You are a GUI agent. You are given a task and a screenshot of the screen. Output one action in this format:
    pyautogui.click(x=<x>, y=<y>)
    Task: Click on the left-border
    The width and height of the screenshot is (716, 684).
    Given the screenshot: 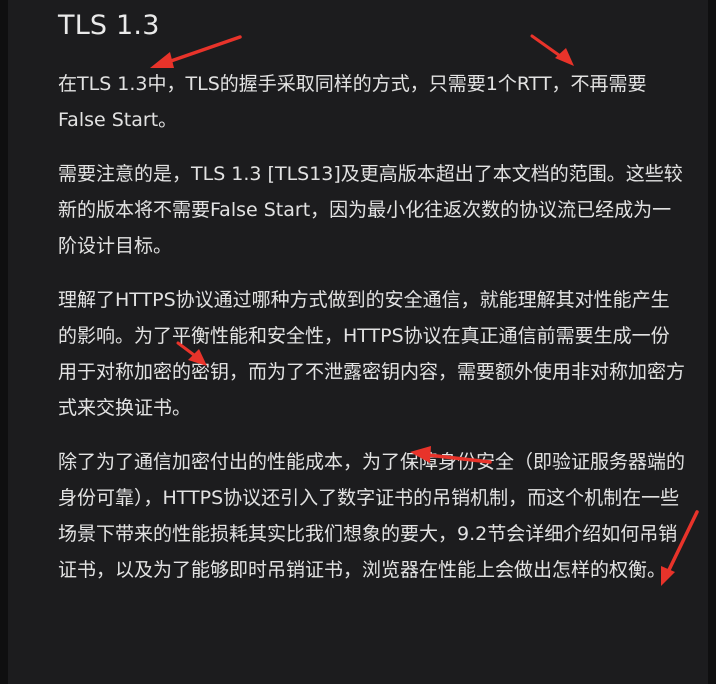 What is the action you would take?
    pyautogui.click(x=4, y=342)
    